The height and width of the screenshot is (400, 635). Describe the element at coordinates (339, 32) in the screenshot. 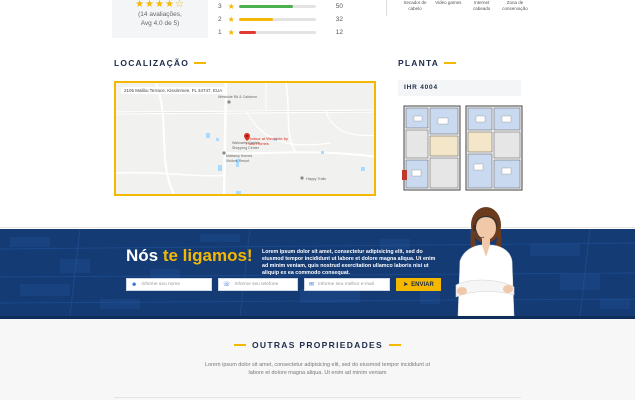

I see `rating-row-count: 12` at that location.